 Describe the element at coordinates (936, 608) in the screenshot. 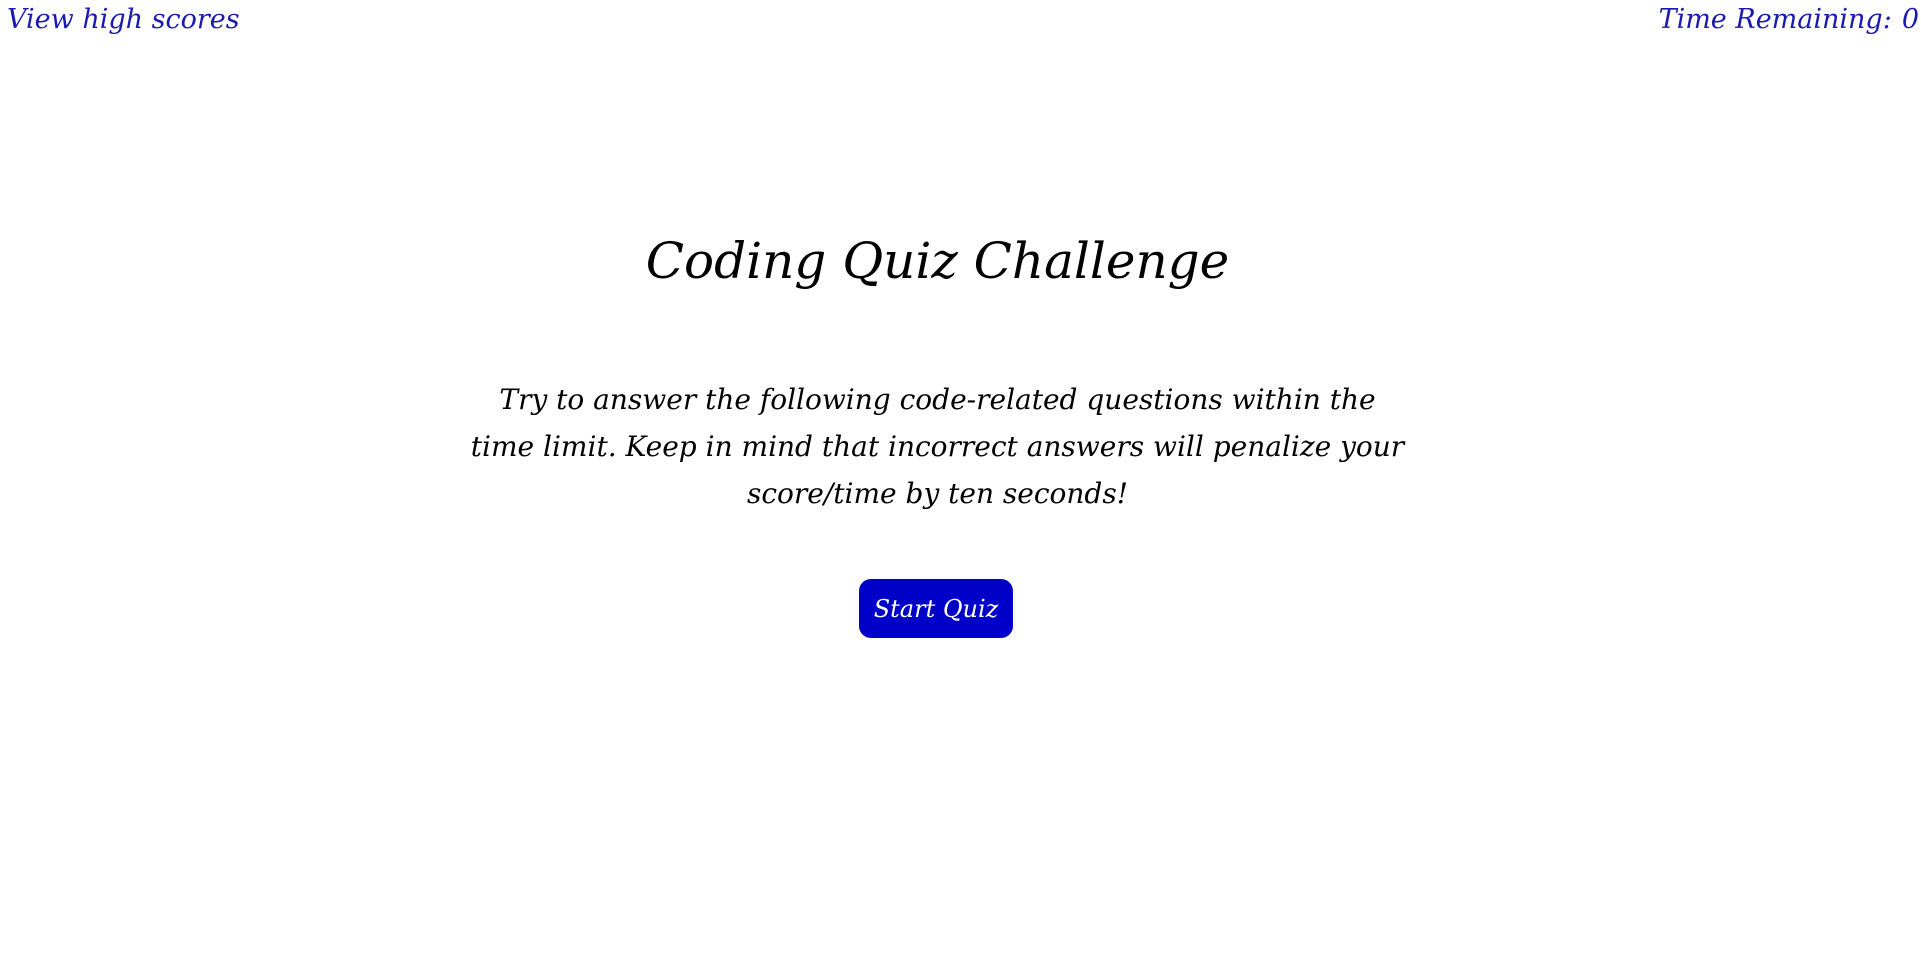

I see `start-quiz-button: Start Quiz` at that location.